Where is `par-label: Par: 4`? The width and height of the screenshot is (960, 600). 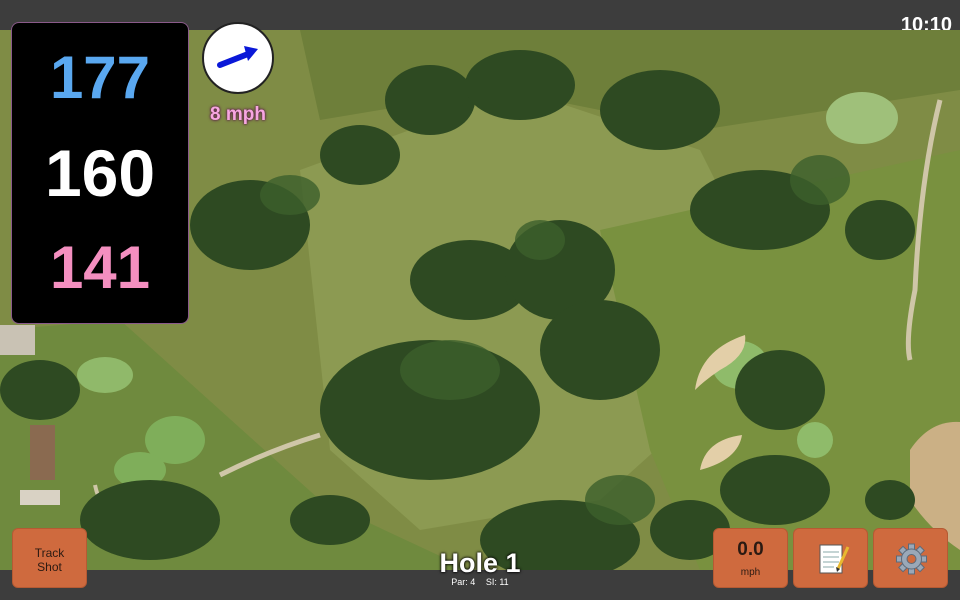
par-label: Par: 4 is located at coordinates (463, 582).